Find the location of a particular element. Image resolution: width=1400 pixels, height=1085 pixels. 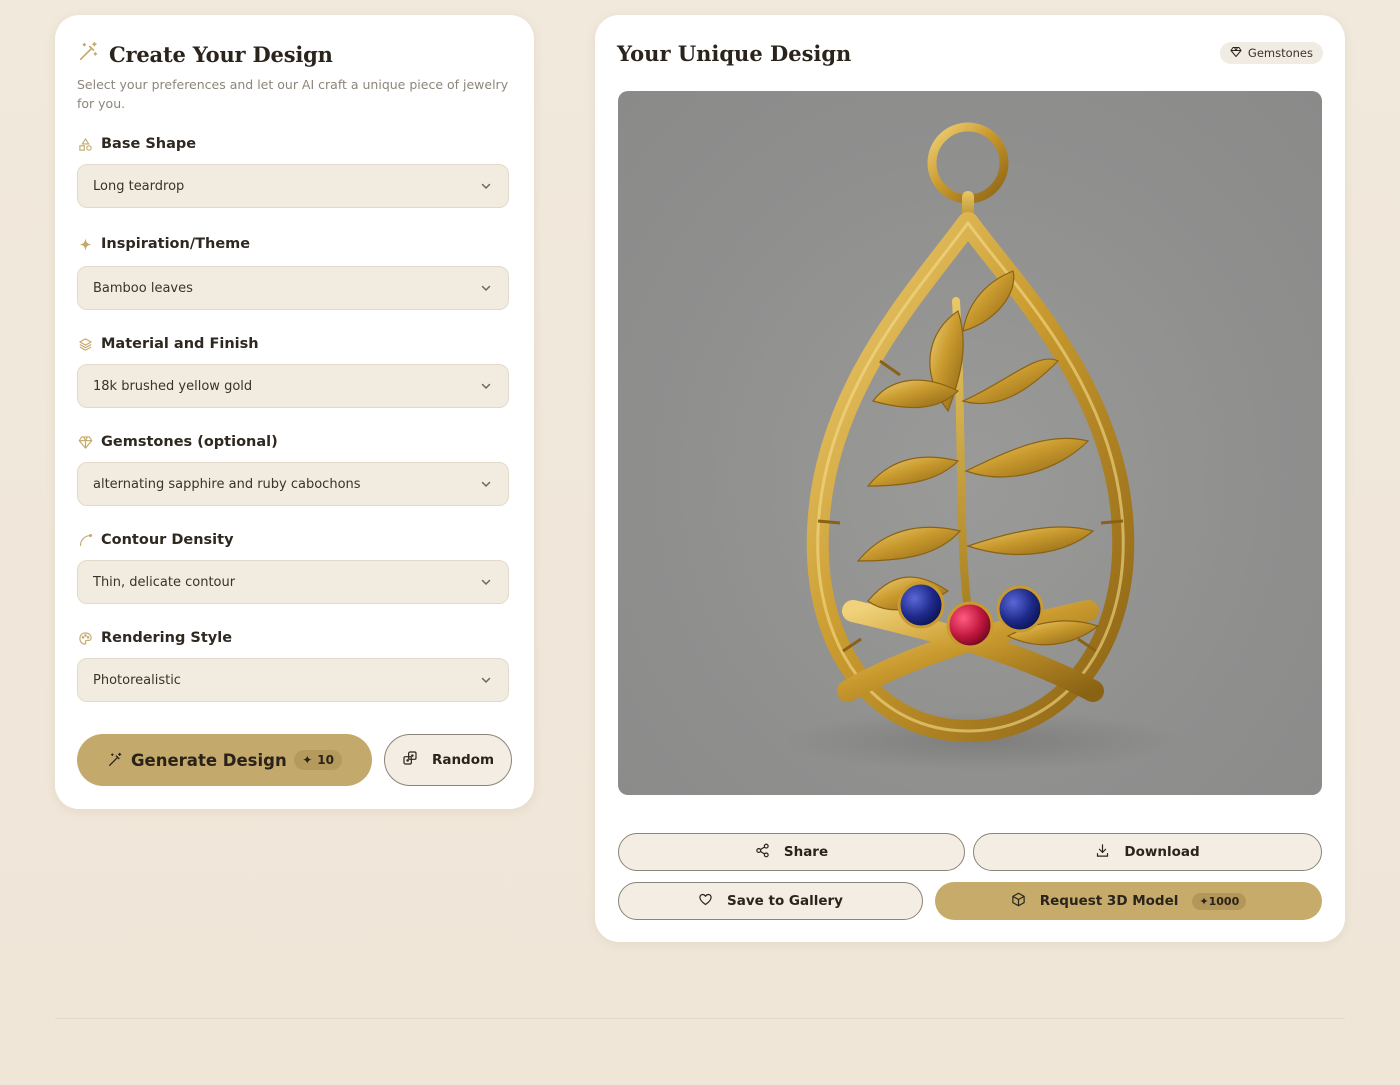

gemstones-badge: Gemstones is located at coordinates (1271, 53).